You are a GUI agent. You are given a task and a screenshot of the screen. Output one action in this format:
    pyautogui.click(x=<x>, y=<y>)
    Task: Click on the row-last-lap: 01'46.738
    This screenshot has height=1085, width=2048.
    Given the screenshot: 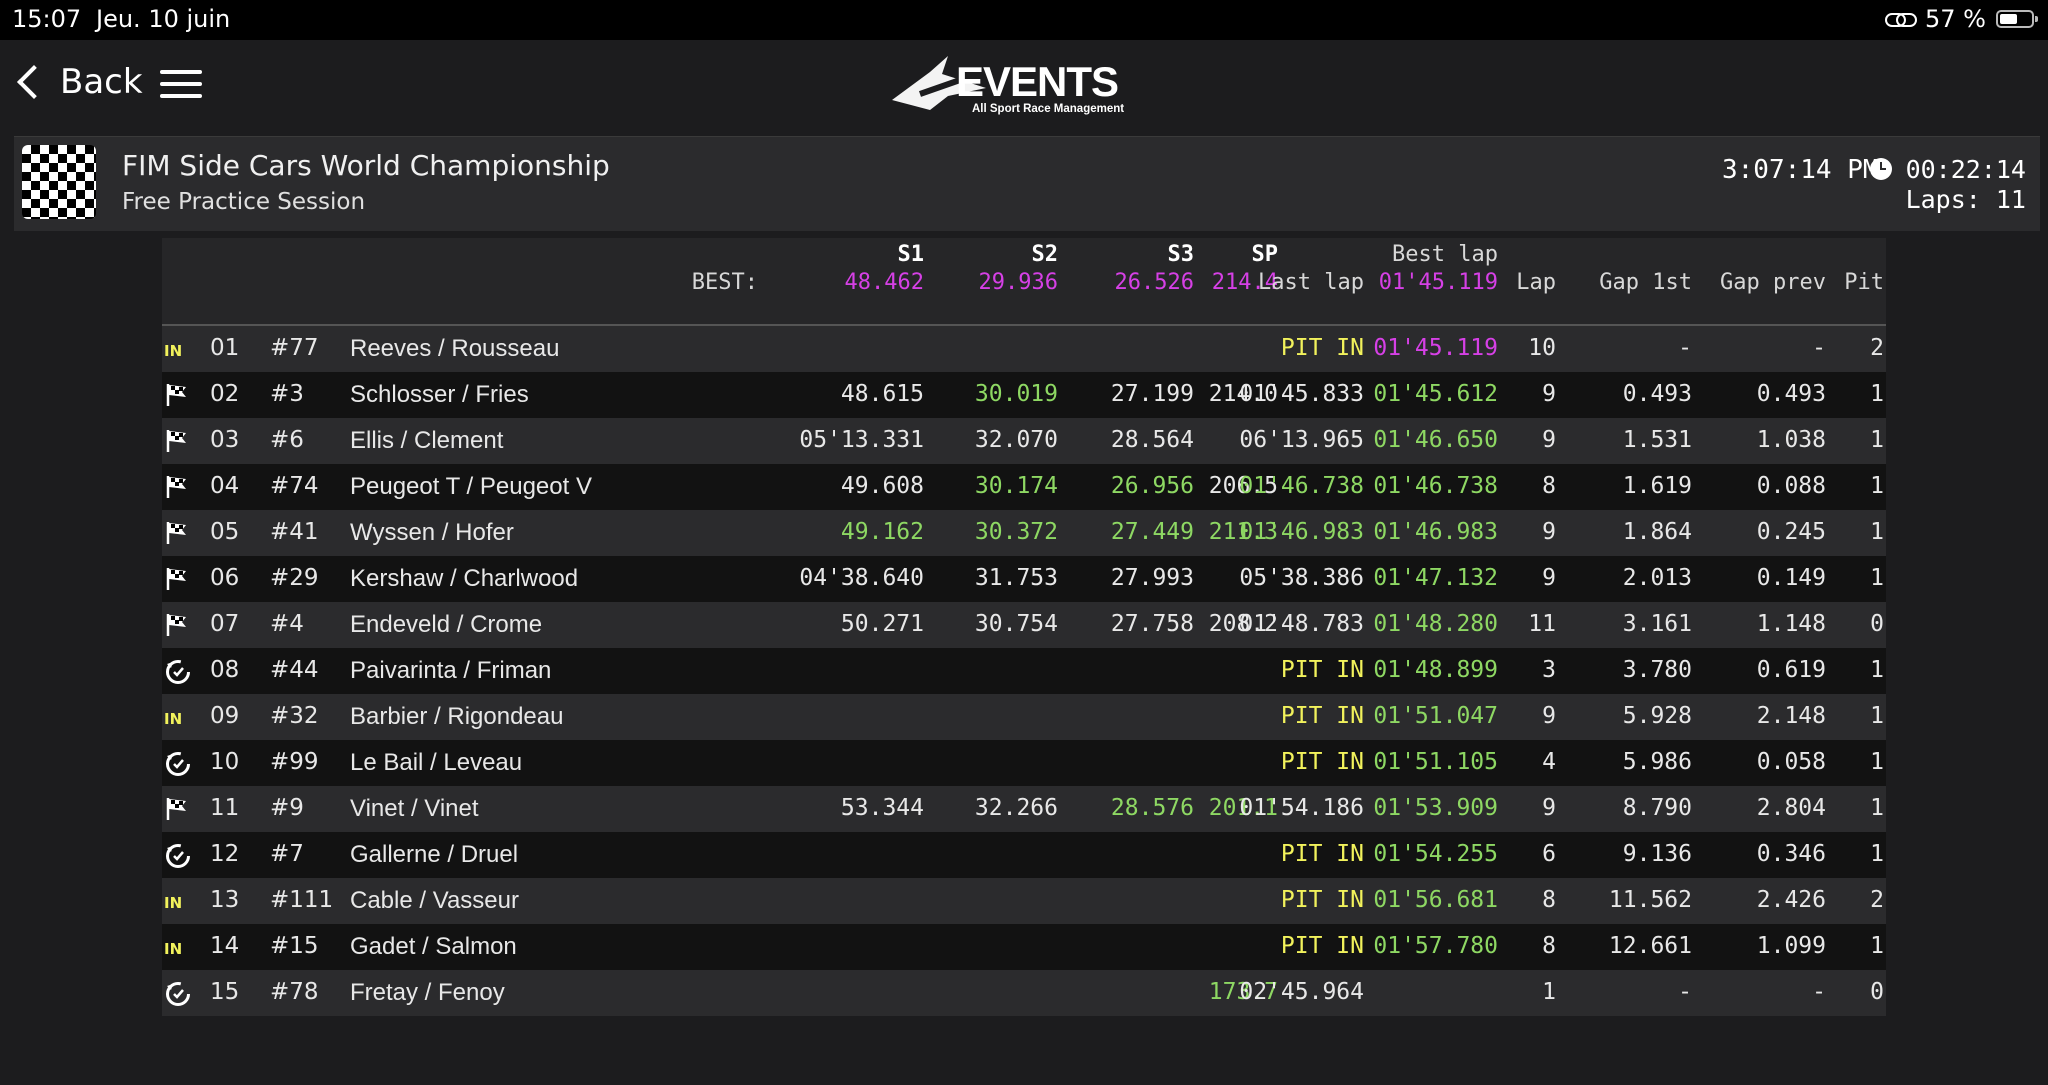 What is the action you would take?
    pyautogui.click(x=1301, y=486)
    